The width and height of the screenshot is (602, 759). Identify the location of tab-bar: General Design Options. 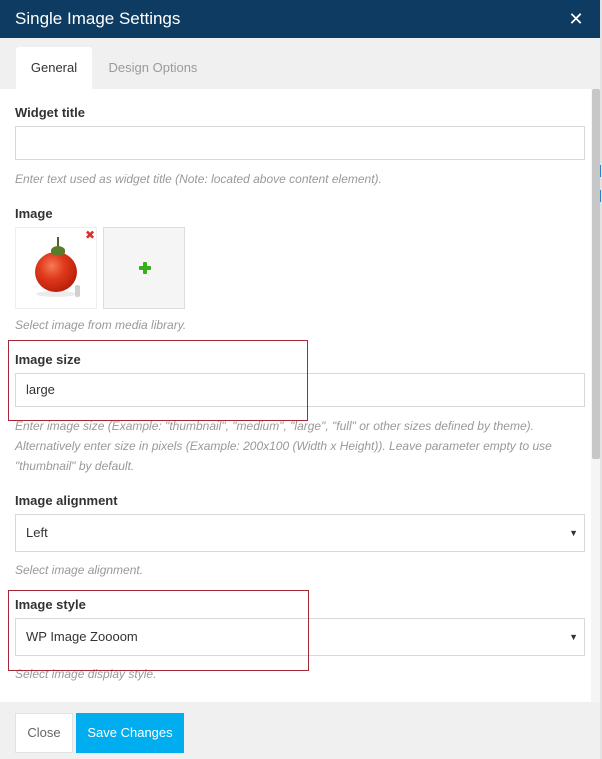
(300, 63).